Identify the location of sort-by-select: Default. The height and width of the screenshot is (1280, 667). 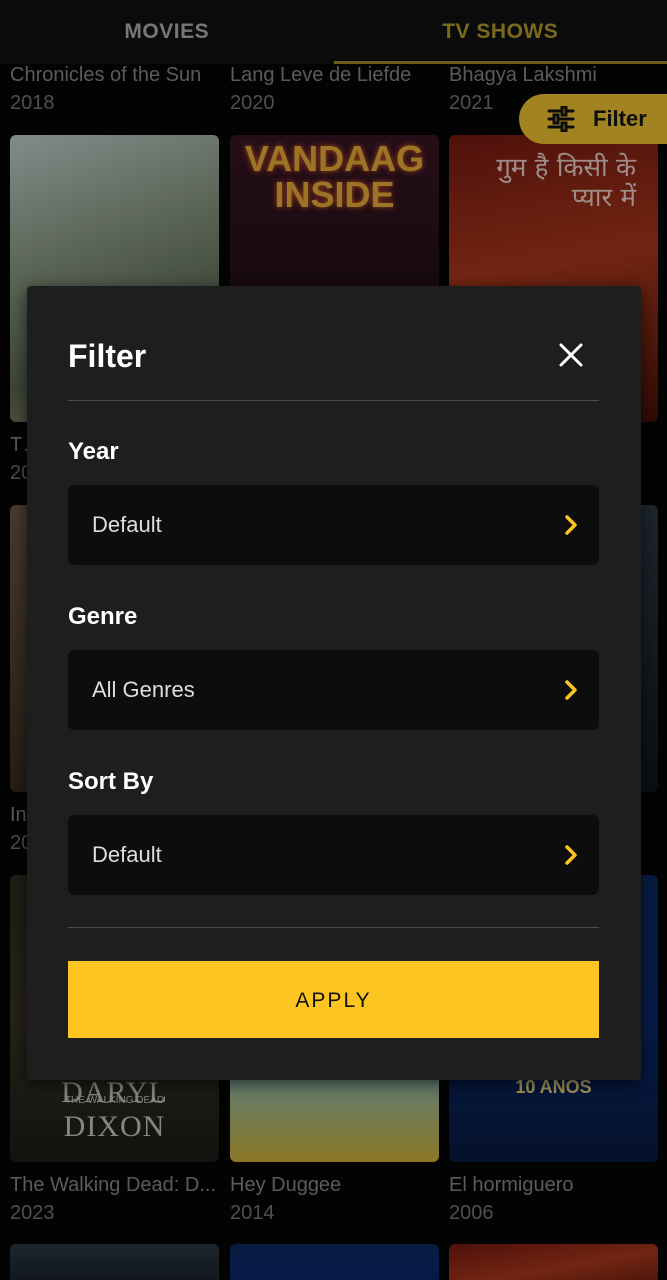
(333, 855).